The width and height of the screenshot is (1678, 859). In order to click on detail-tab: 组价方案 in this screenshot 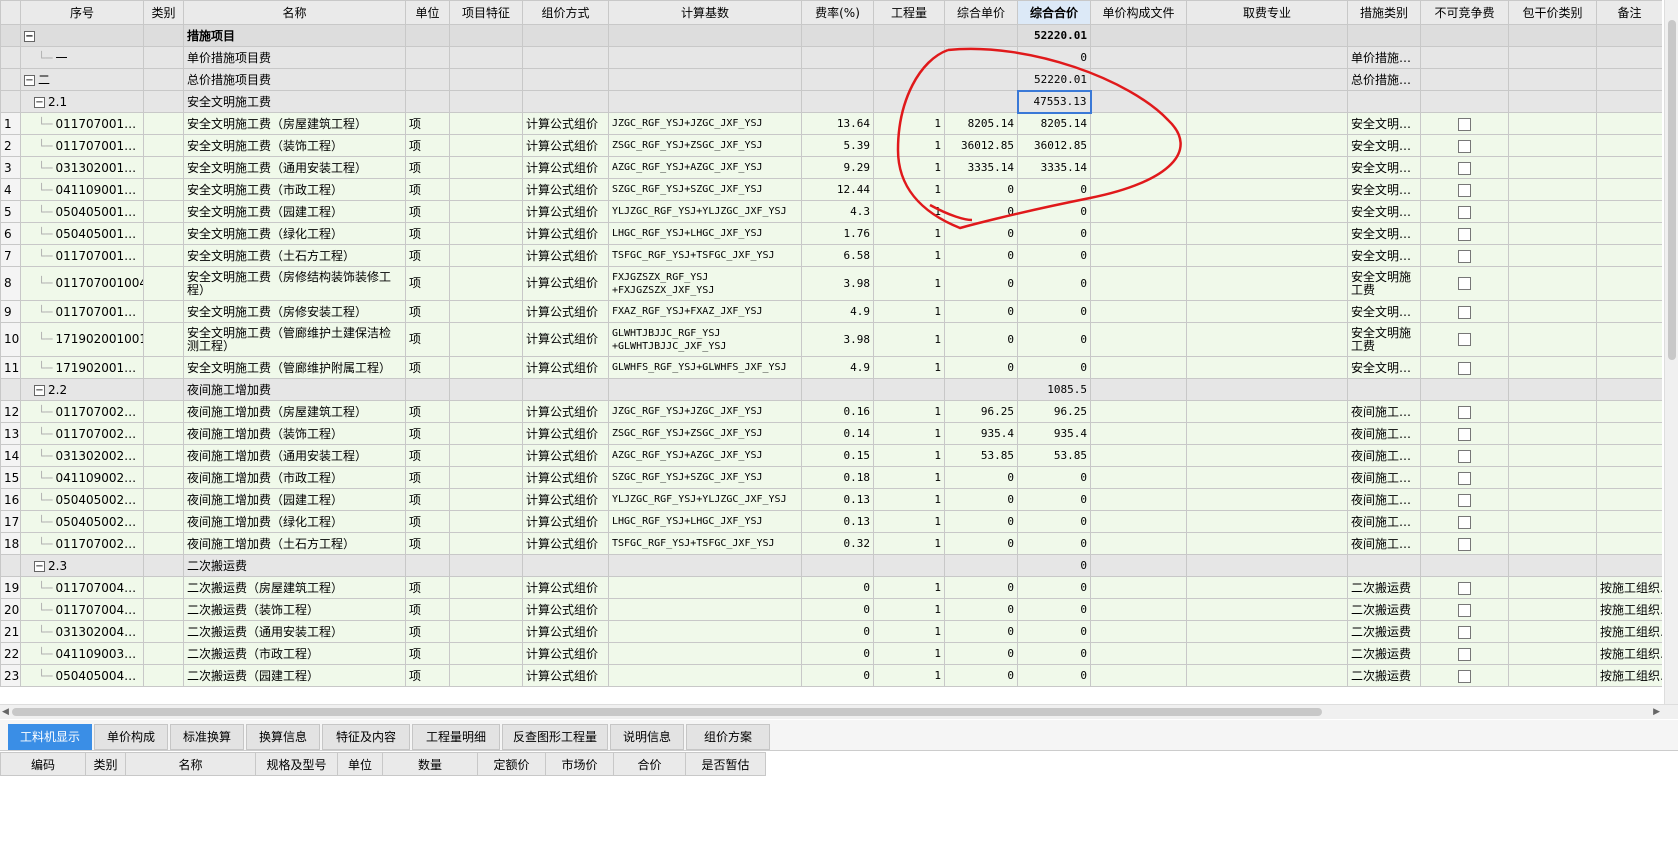, I will do `click(728, 737)`.